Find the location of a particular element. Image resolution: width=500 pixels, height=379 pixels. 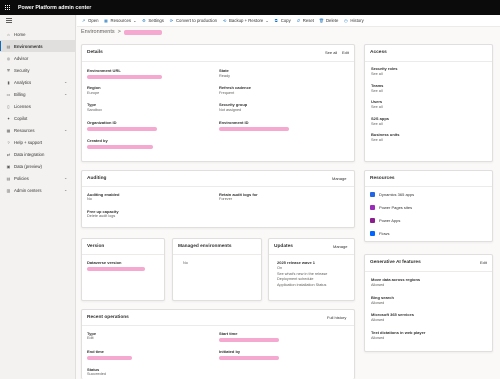

security-group-label: Security group is located at coordinates (233, 104).